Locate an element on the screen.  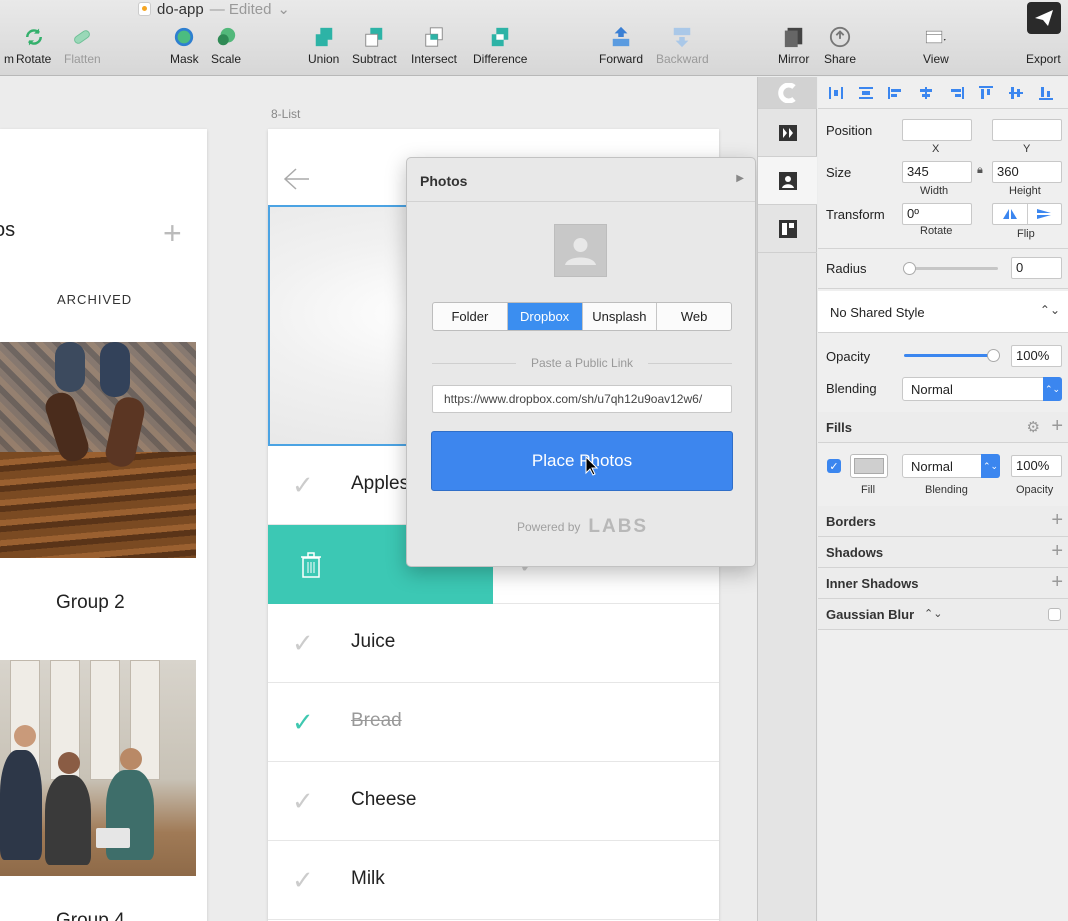
image-placeholder-icon is located at coordinates (580, 250).